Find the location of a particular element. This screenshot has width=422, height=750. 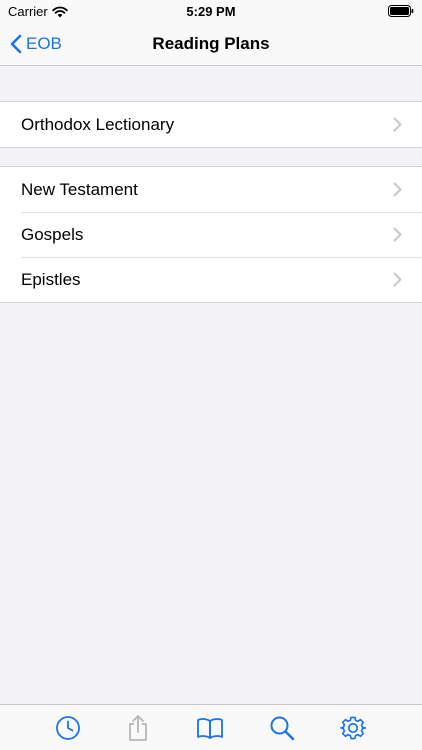

tab-settings is located at coordinates (353, 728).